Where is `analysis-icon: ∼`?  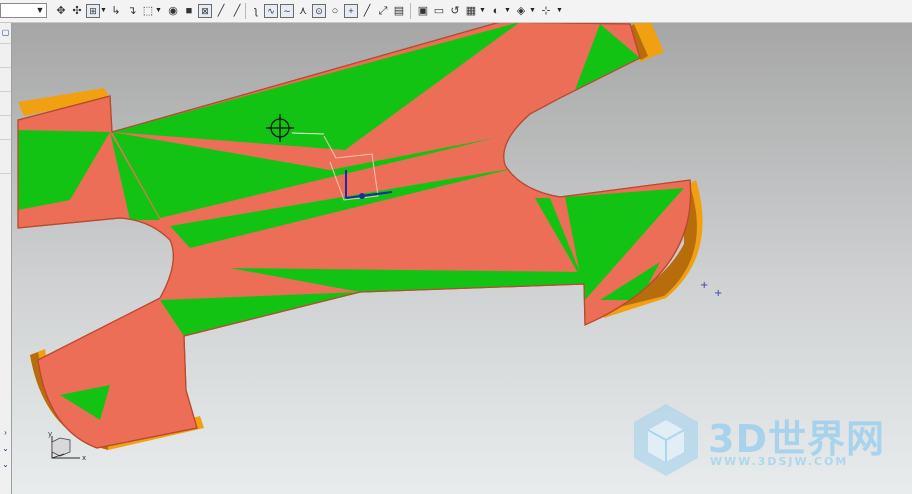
analysis-icon: ∼ is located at coordinates (287, 11).